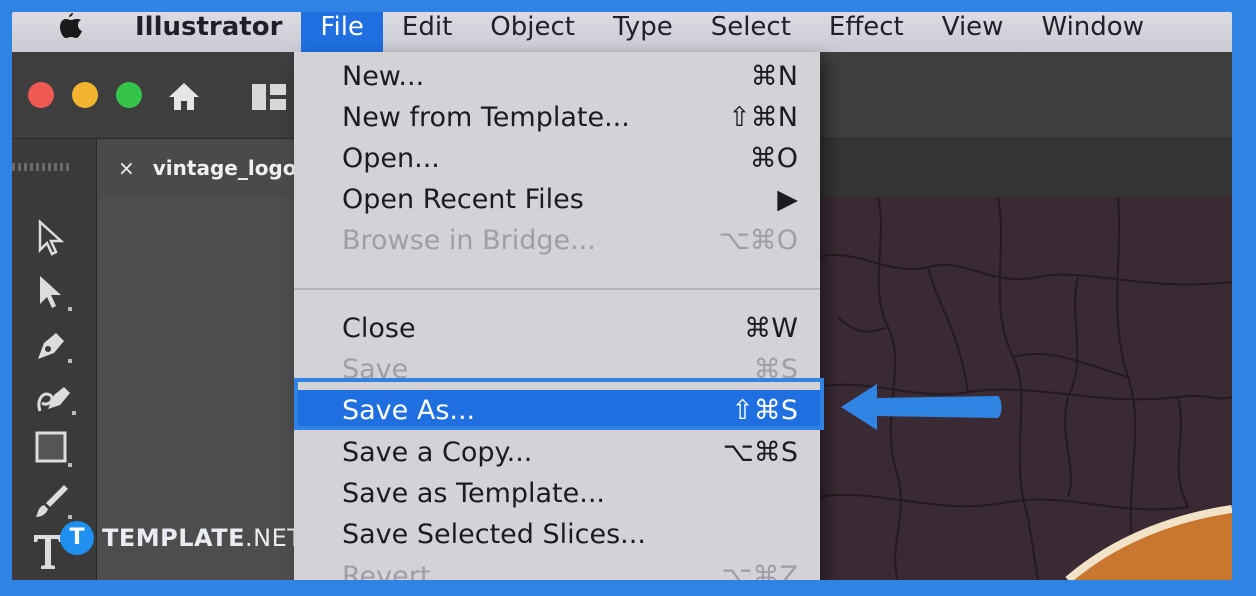 Image resolution: width=1256 pixels, height=596 pixels. I want to click on menu-separator, so click(557, 289).